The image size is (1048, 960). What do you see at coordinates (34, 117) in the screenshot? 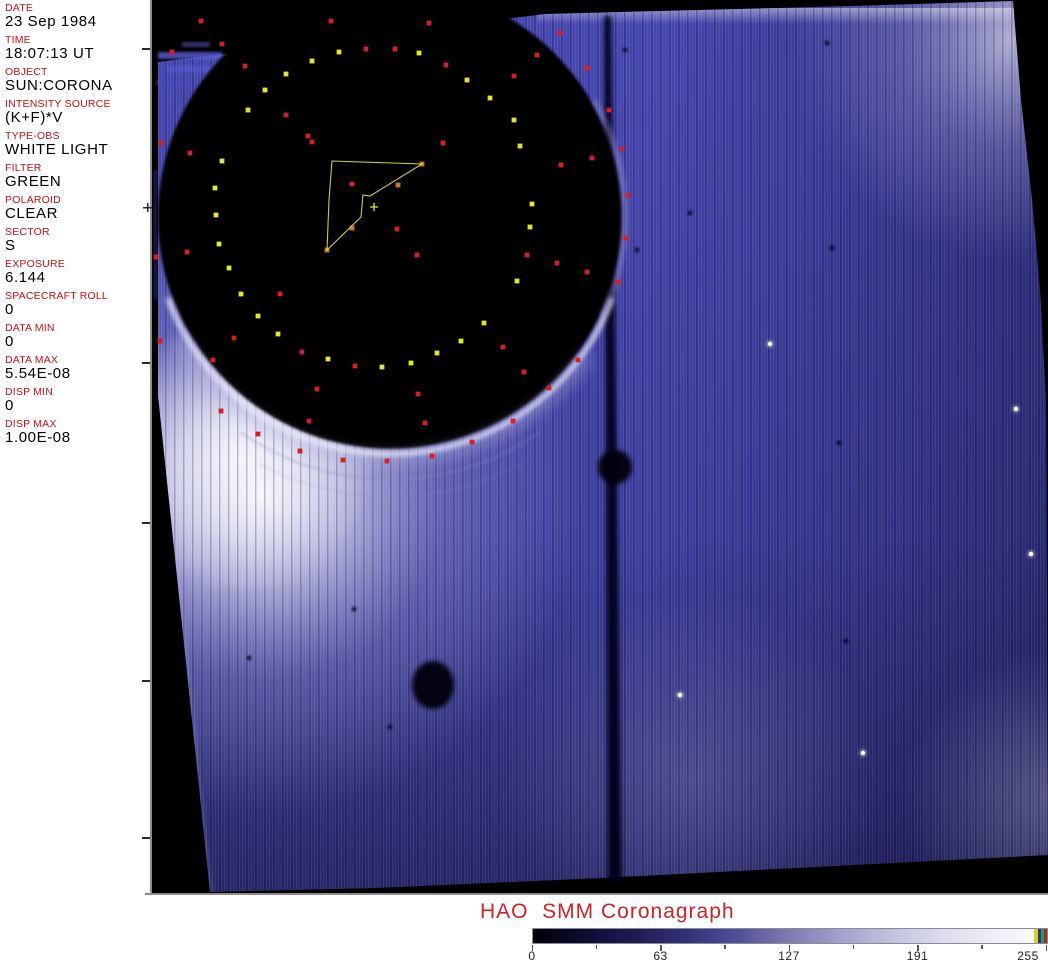
I see `field-value: (K+F)*V` at bounding box center [34, 117].